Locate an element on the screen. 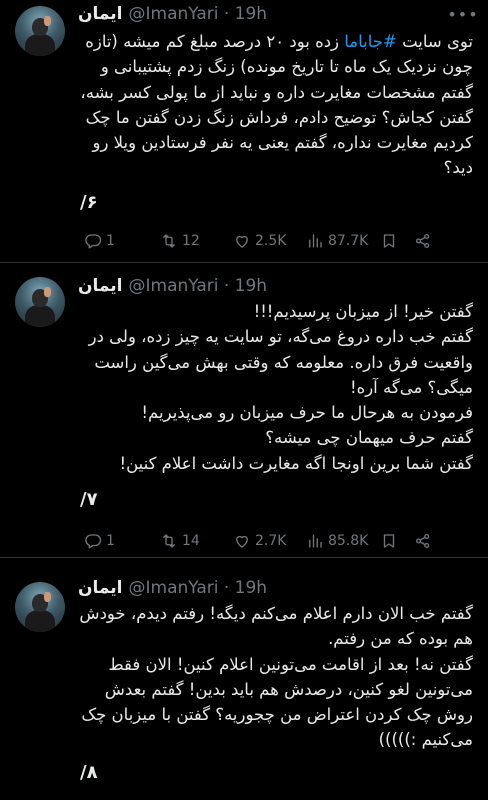  retweet-button: 14 is located at coordinates (196, 541).